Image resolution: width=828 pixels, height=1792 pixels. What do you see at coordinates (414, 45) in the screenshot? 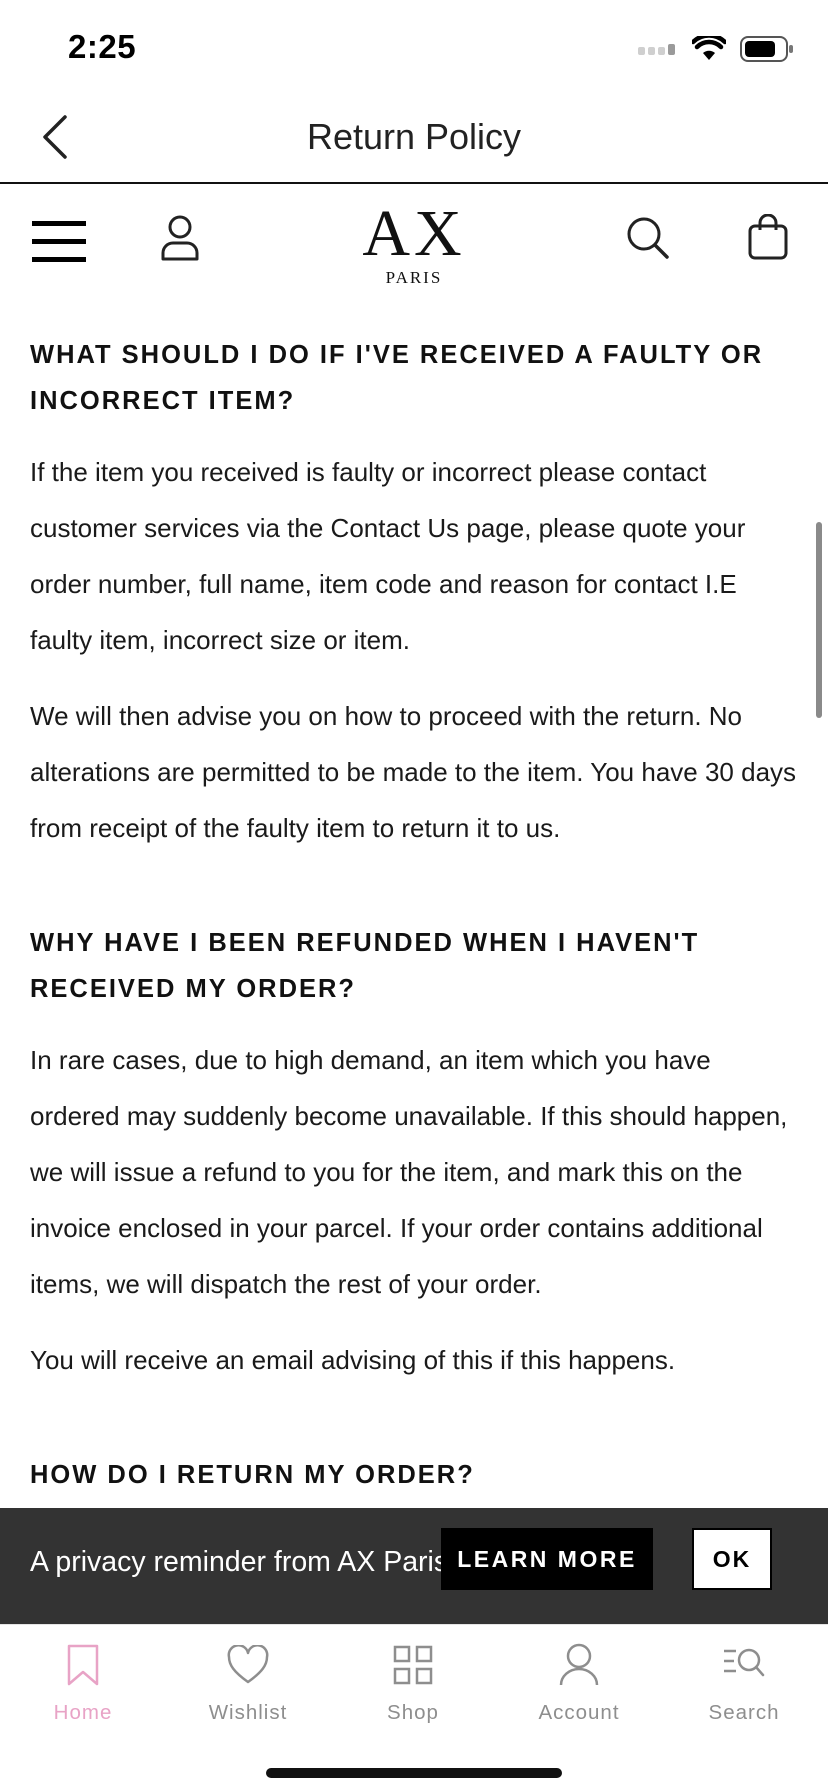
I see `status-bar: 2:25` at bounding box center [414, 45].